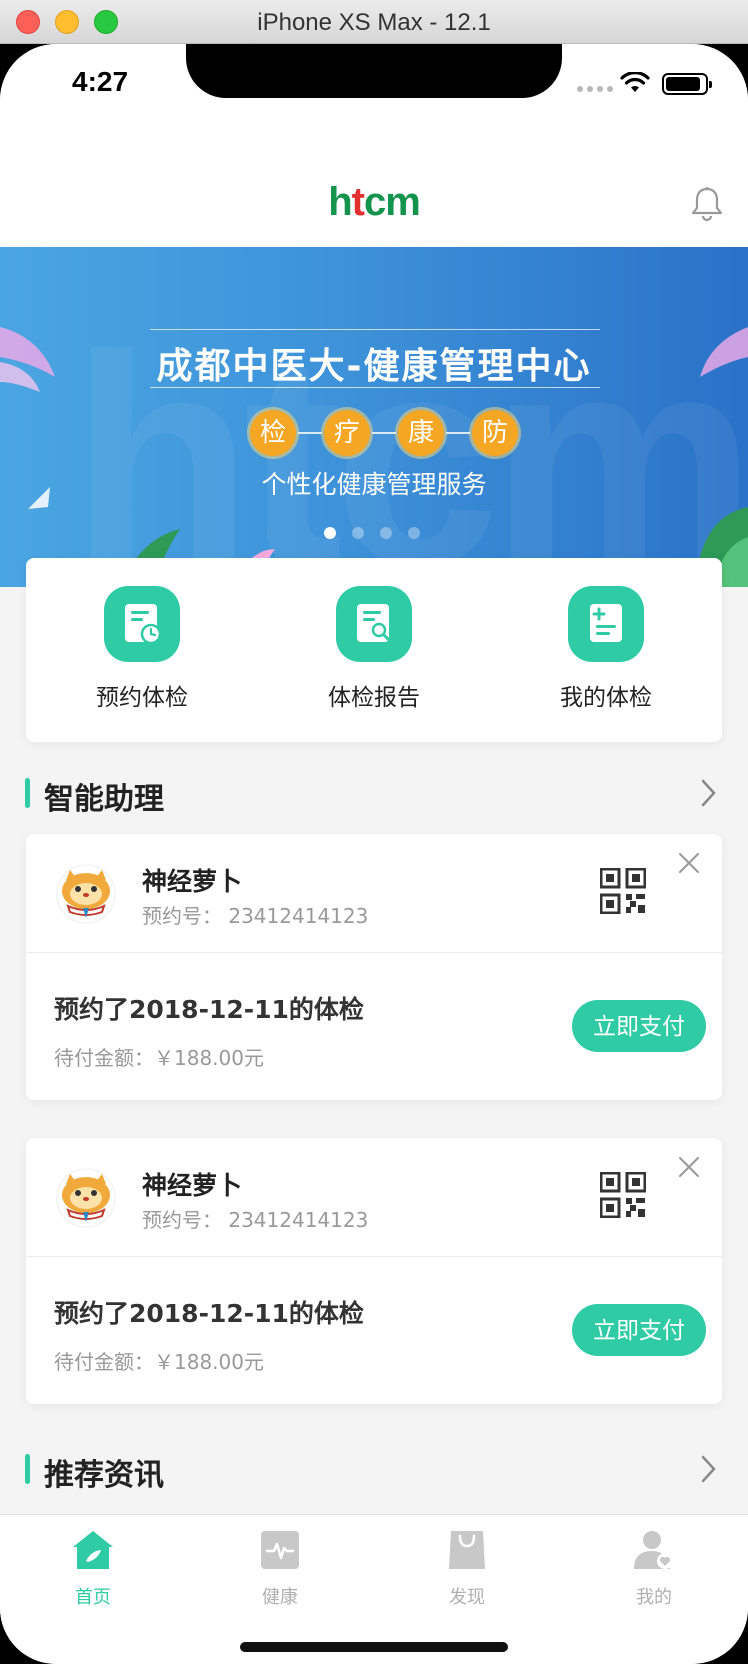 The image size is (748, 1664). Describe the element at coordinates (104, 799) in the screenshot. I see `section-title: 智能助理` at that location.